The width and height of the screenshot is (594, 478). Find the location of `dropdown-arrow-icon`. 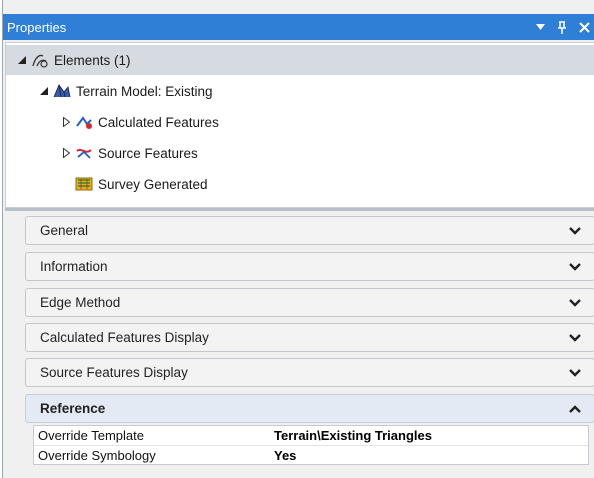

dropdown-arrow-icon is located at coordinates (540, 27).